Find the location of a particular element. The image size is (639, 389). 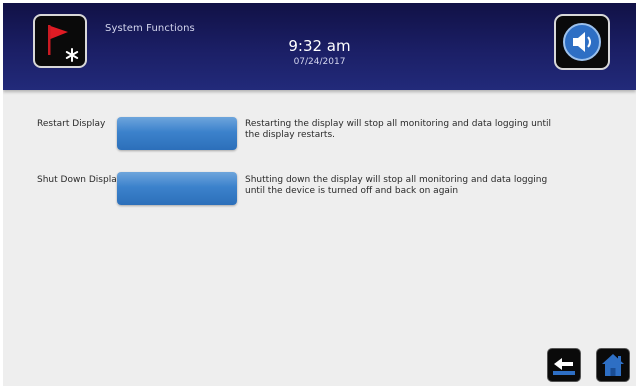

clock-time: 9:32 am is located at coordinates (319, 46).